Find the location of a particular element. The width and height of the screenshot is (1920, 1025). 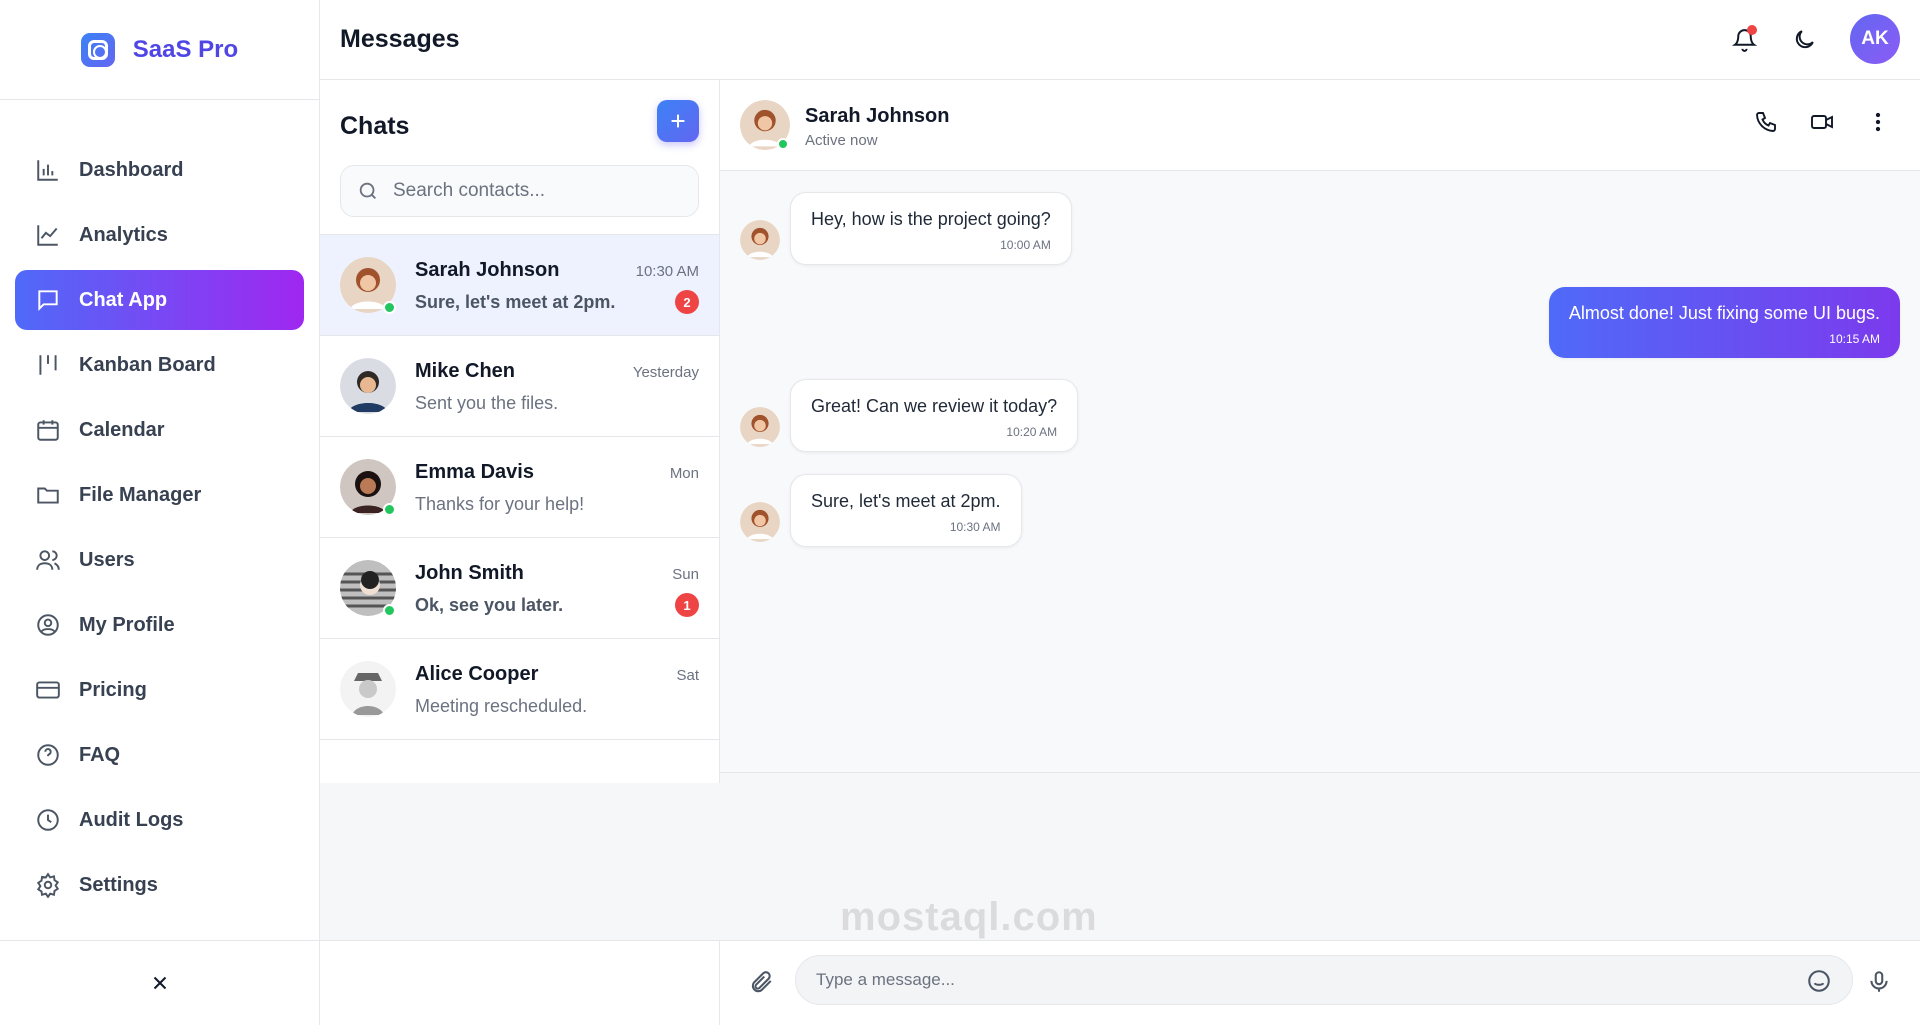

line-chart-icon is located at coordinates (47, 235).